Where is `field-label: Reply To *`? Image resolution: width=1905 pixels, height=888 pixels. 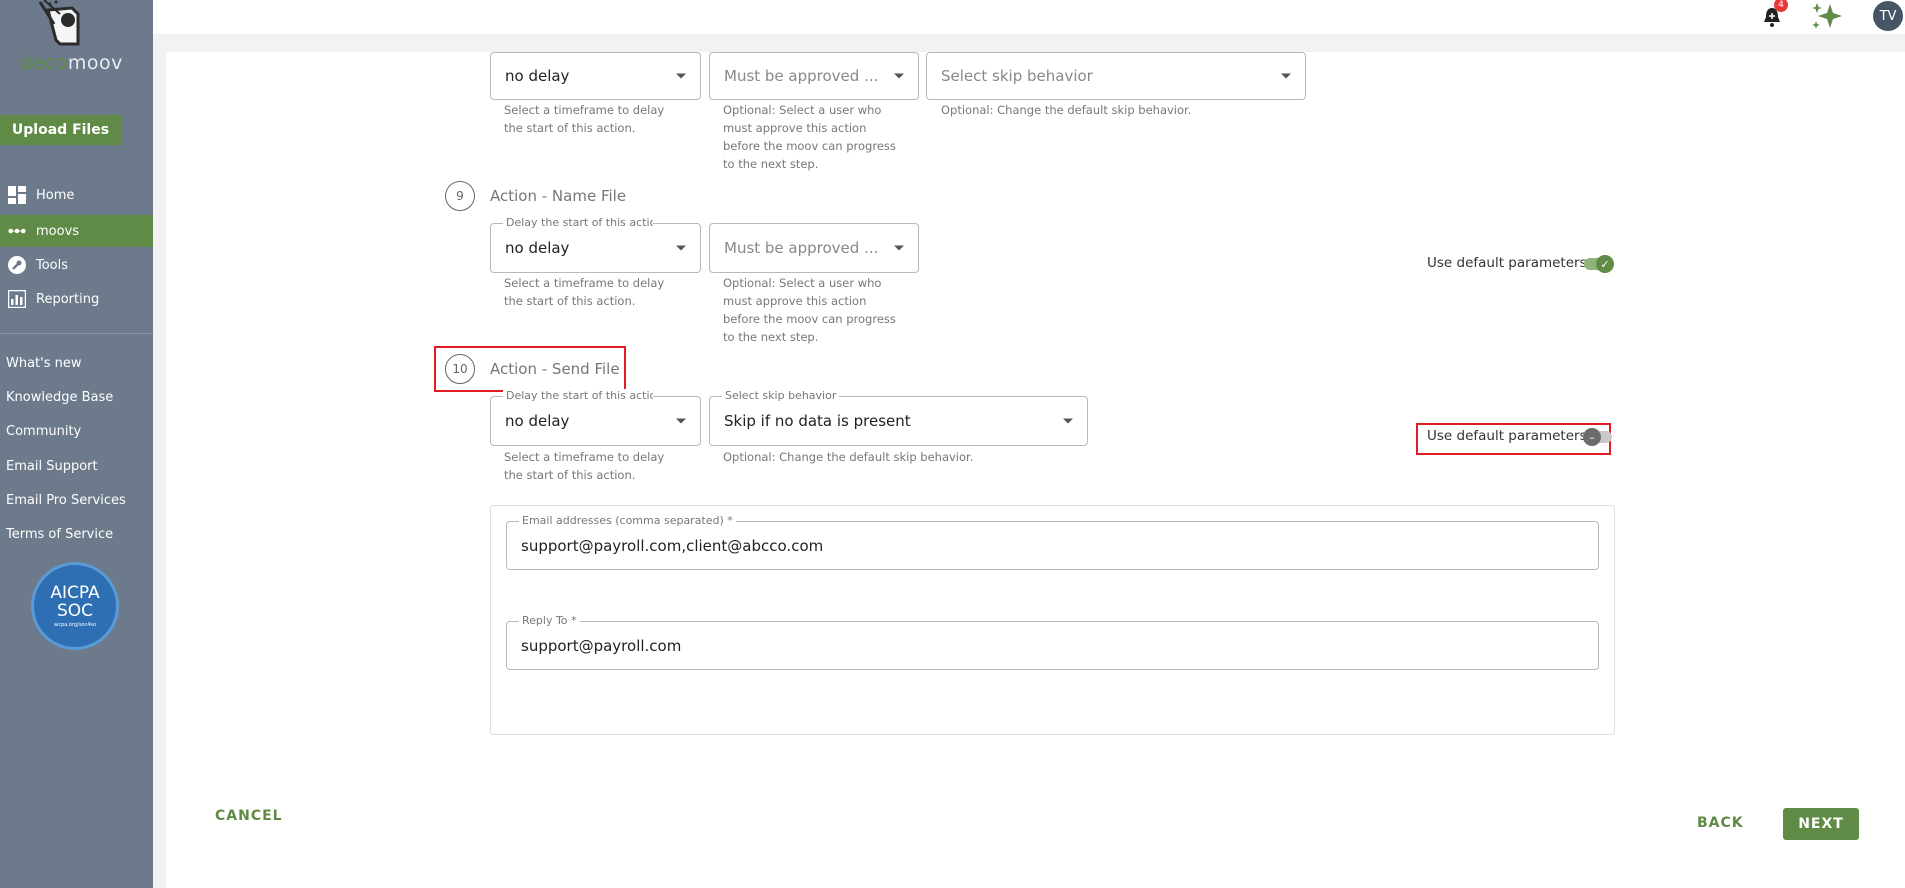 field-label: Reply To * is located at coordinates (549, 620).